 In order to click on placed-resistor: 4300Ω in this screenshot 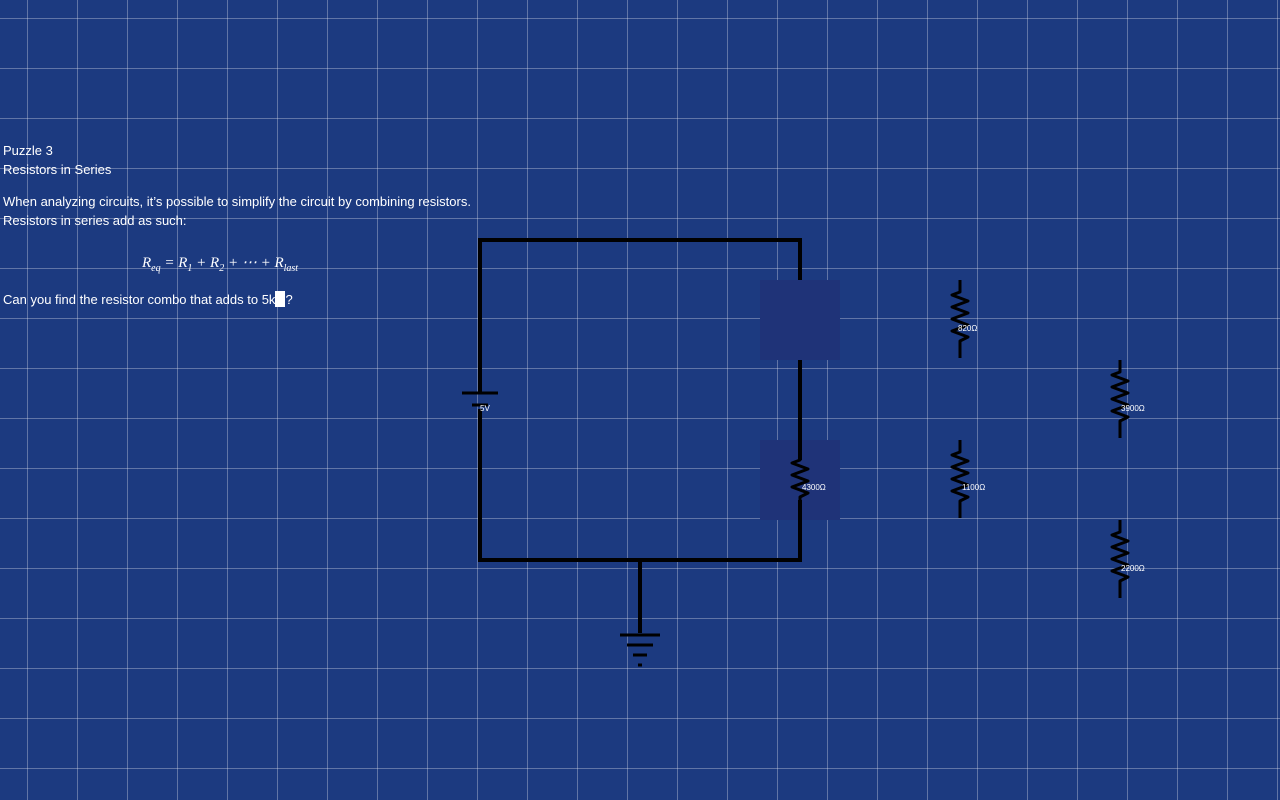, I will do `click(808, 480)`.